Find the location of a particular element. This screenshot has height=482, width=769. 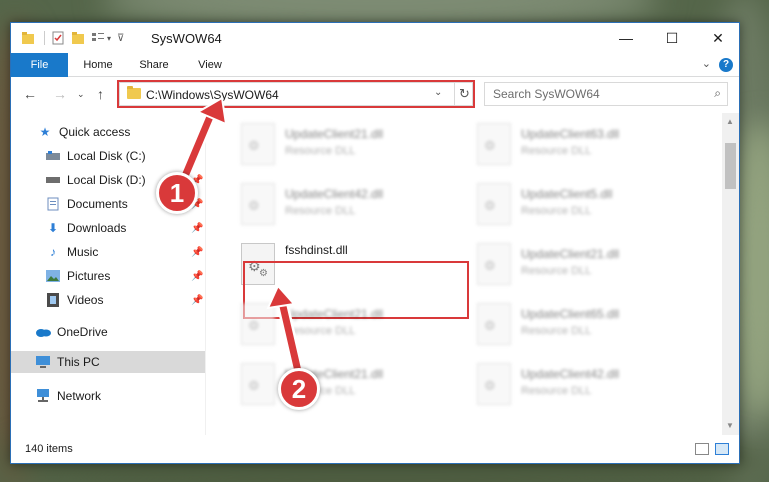

sidebar-item-documents: Documents is located at coordinates (86, 204).